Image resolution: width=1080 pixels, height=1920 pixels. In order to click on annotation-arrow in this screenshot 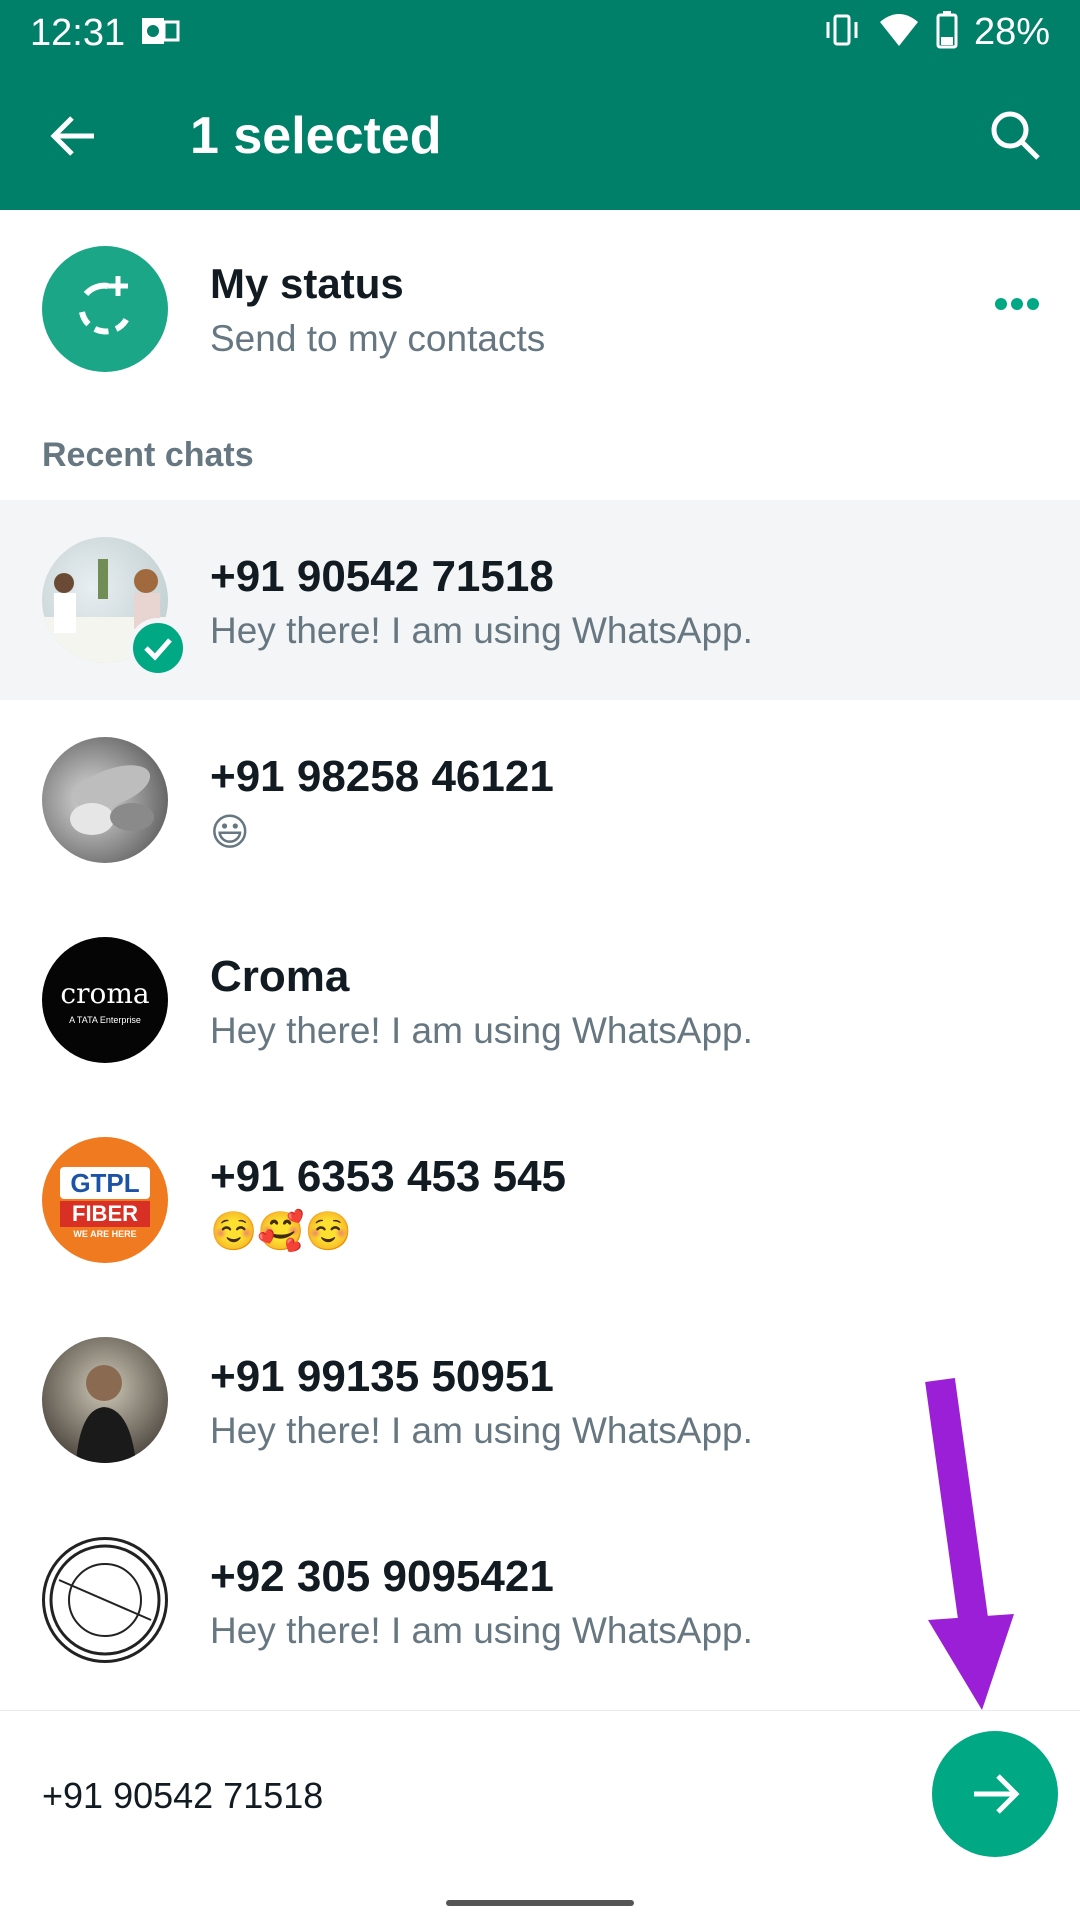, I will do `click(969, 1543)`.